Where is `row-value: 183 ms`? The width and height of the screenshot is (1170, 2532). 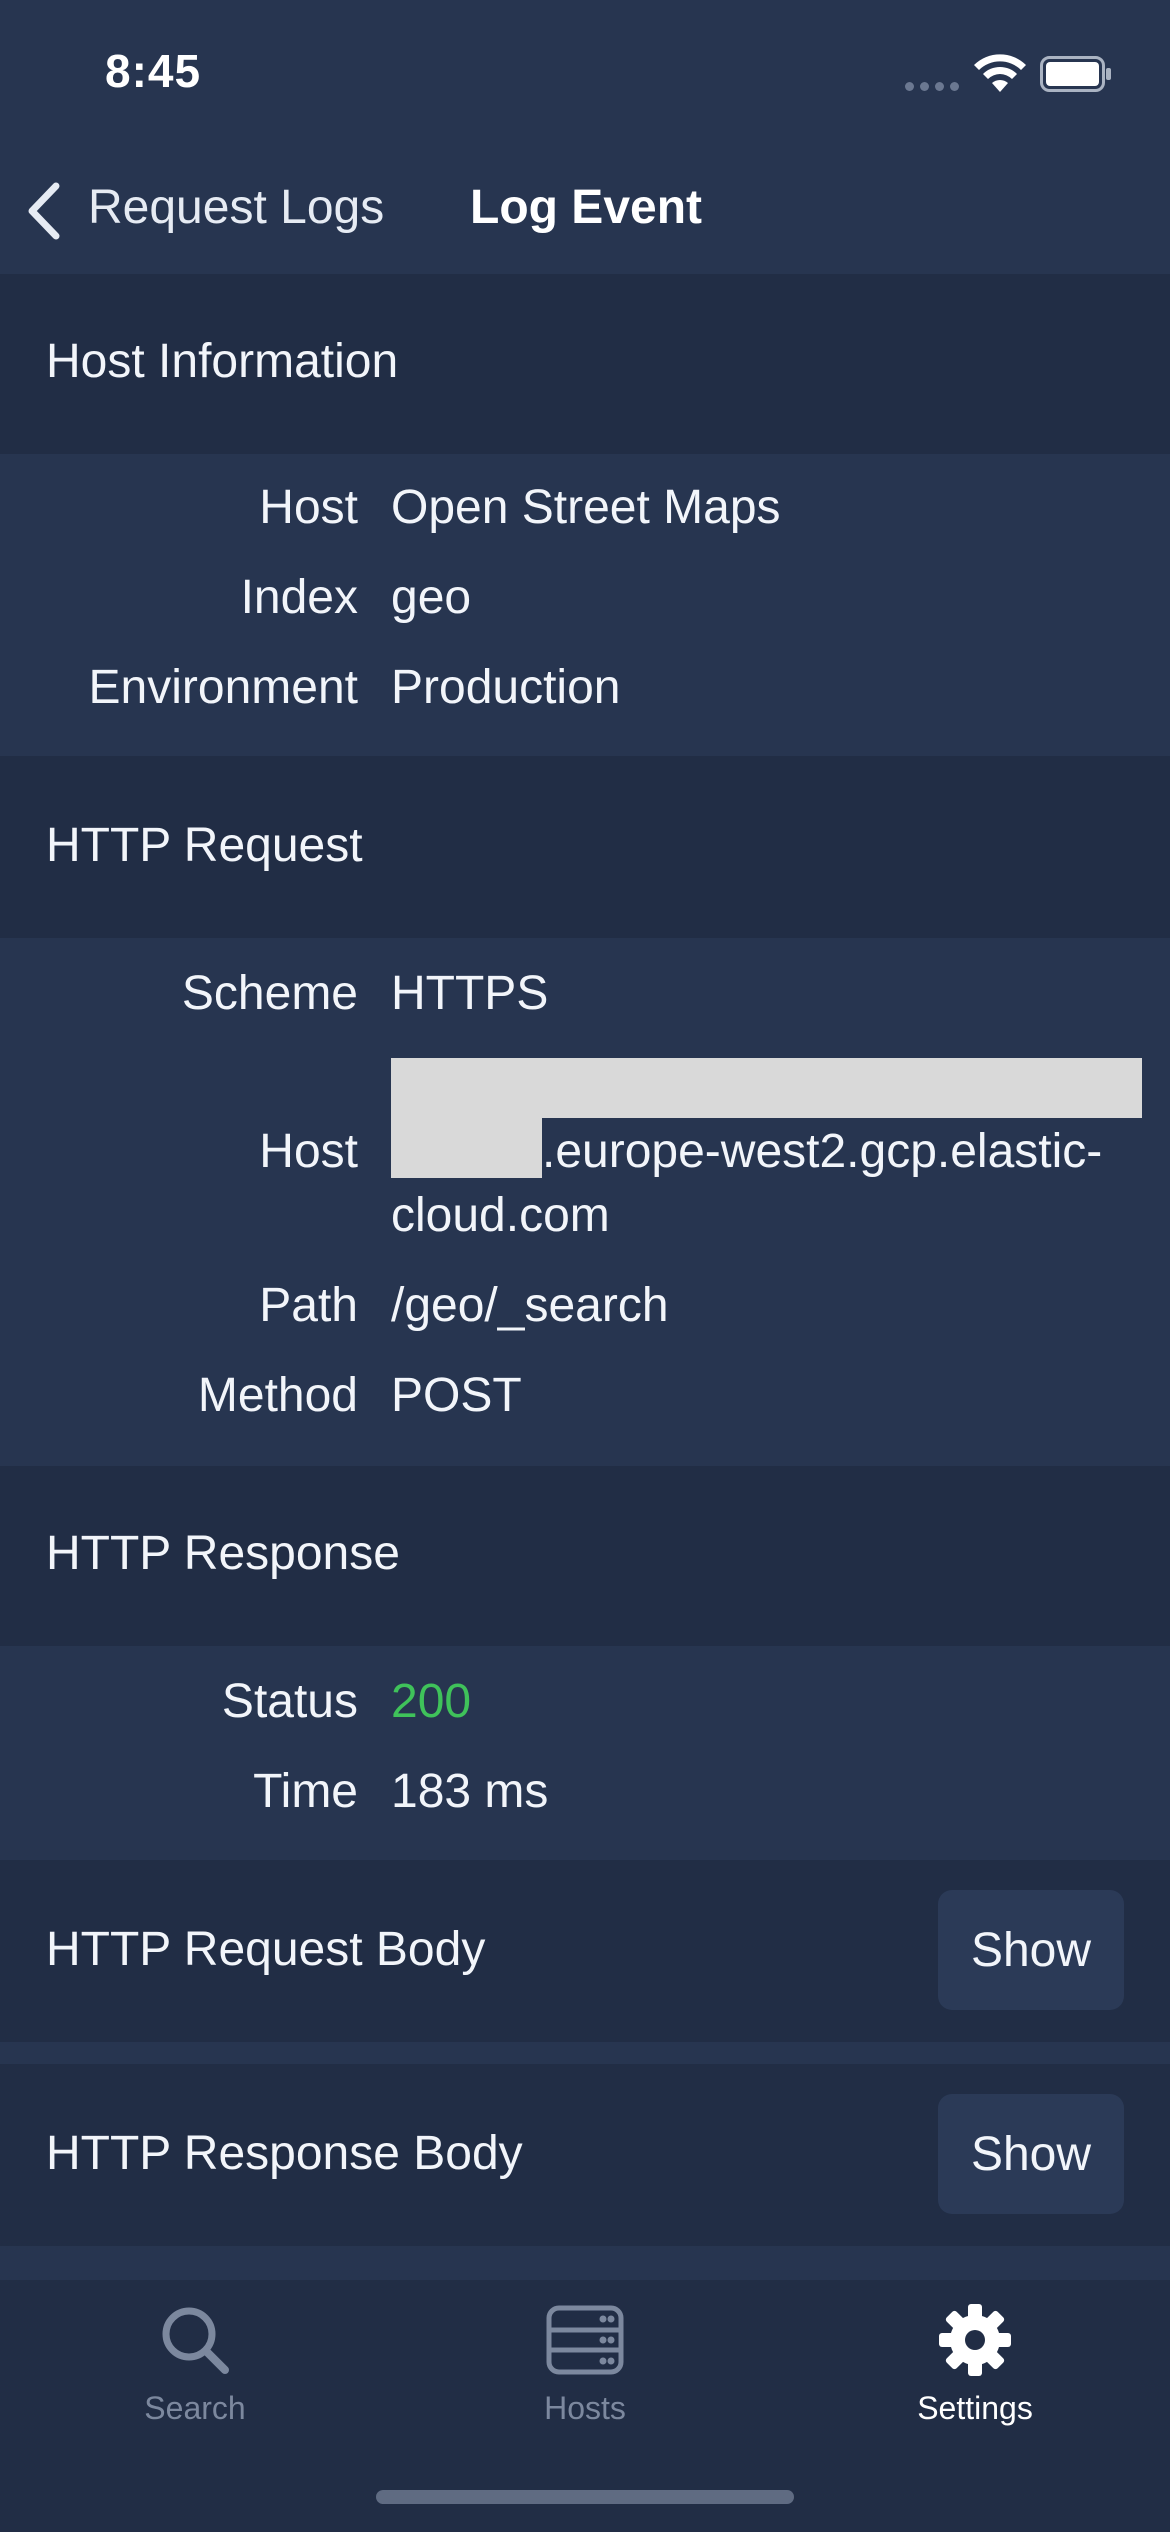 row-value: 183 ms is located at coordinates (470, 1791).